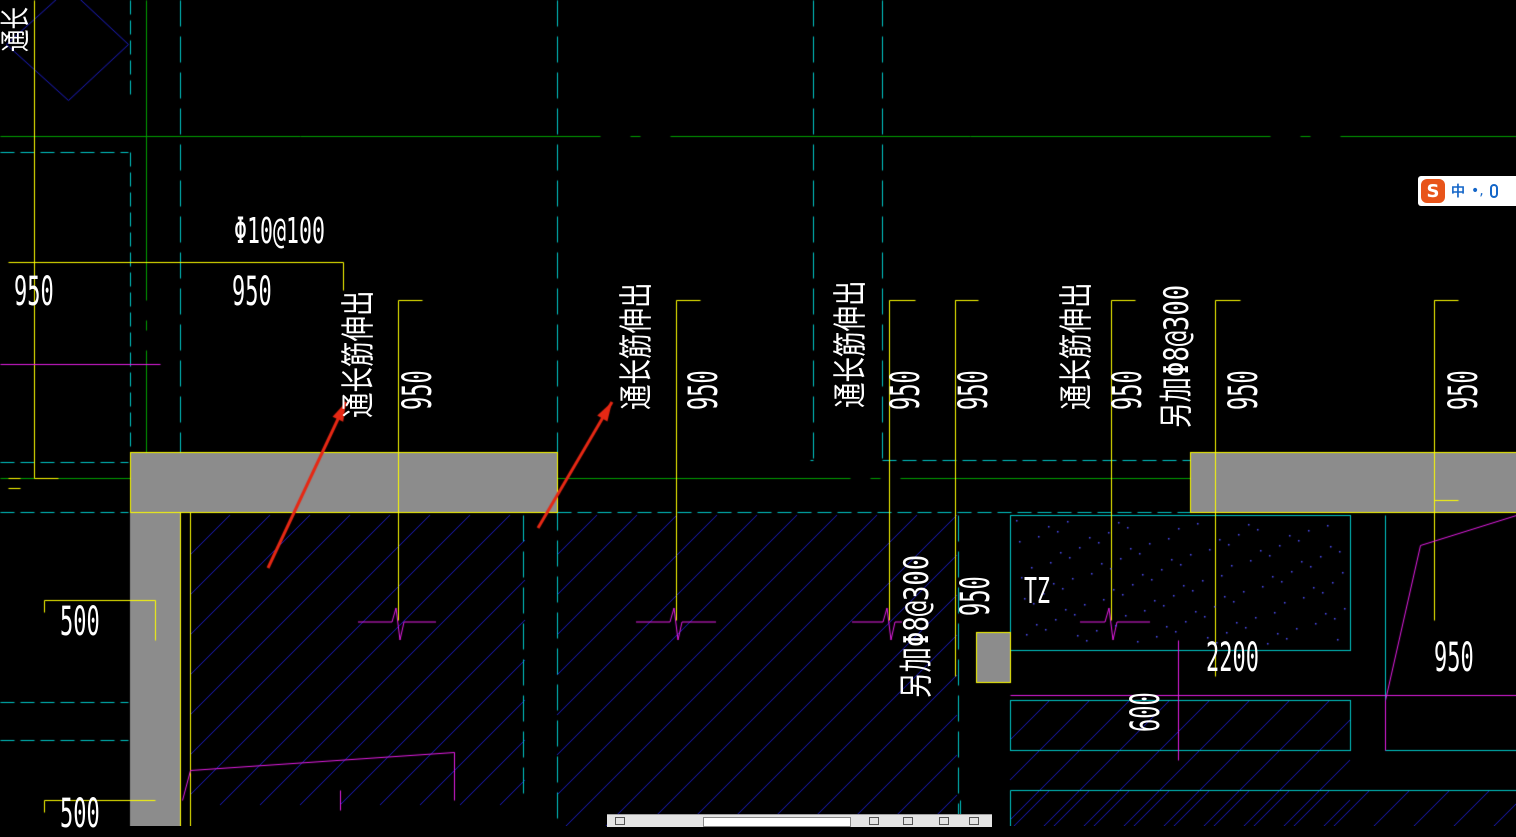 The width and height of the screenshot is (1516, 837). What do you see at coordinates (917, 626) in the screenshot?
I see `note-extra-rebar-mid: 另加Φ8@300` at bounding box center [917, 626].